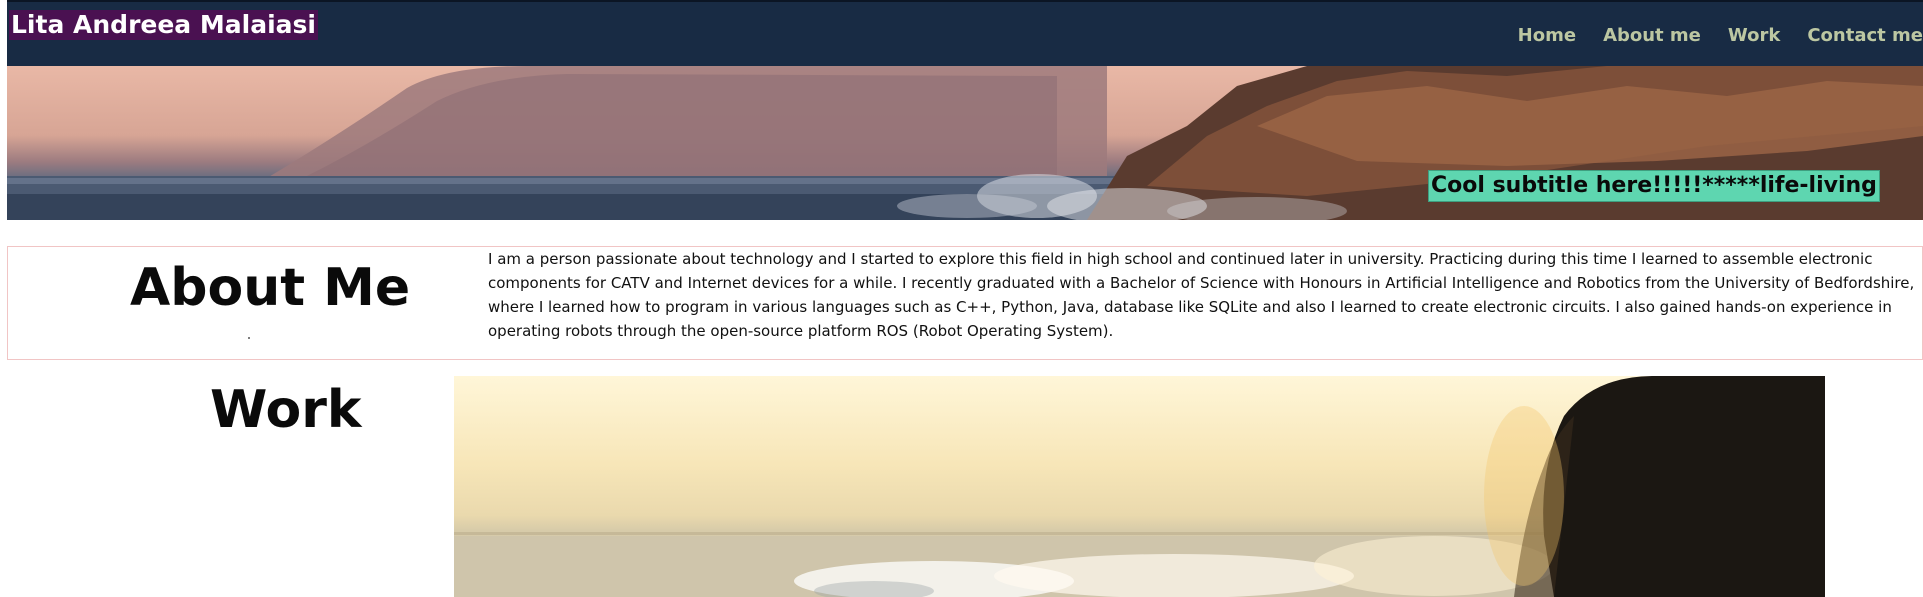 This screenshot has height=597, width=1923. Describe the element at coordinates (1547, 36) in the screenshot. I see `nav-home: Home` at that location.